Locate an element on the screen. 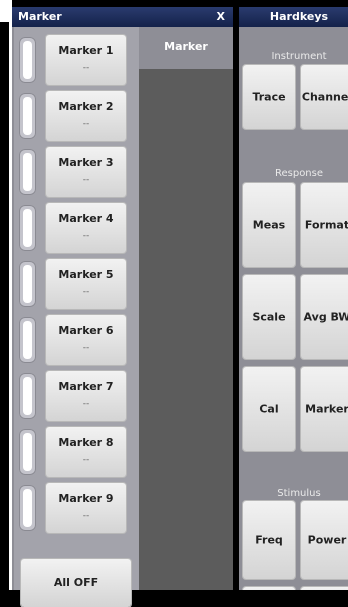 The image size is (348, 607). marker-4-button: Marker 4 -- is located at coordinates (86, 228).